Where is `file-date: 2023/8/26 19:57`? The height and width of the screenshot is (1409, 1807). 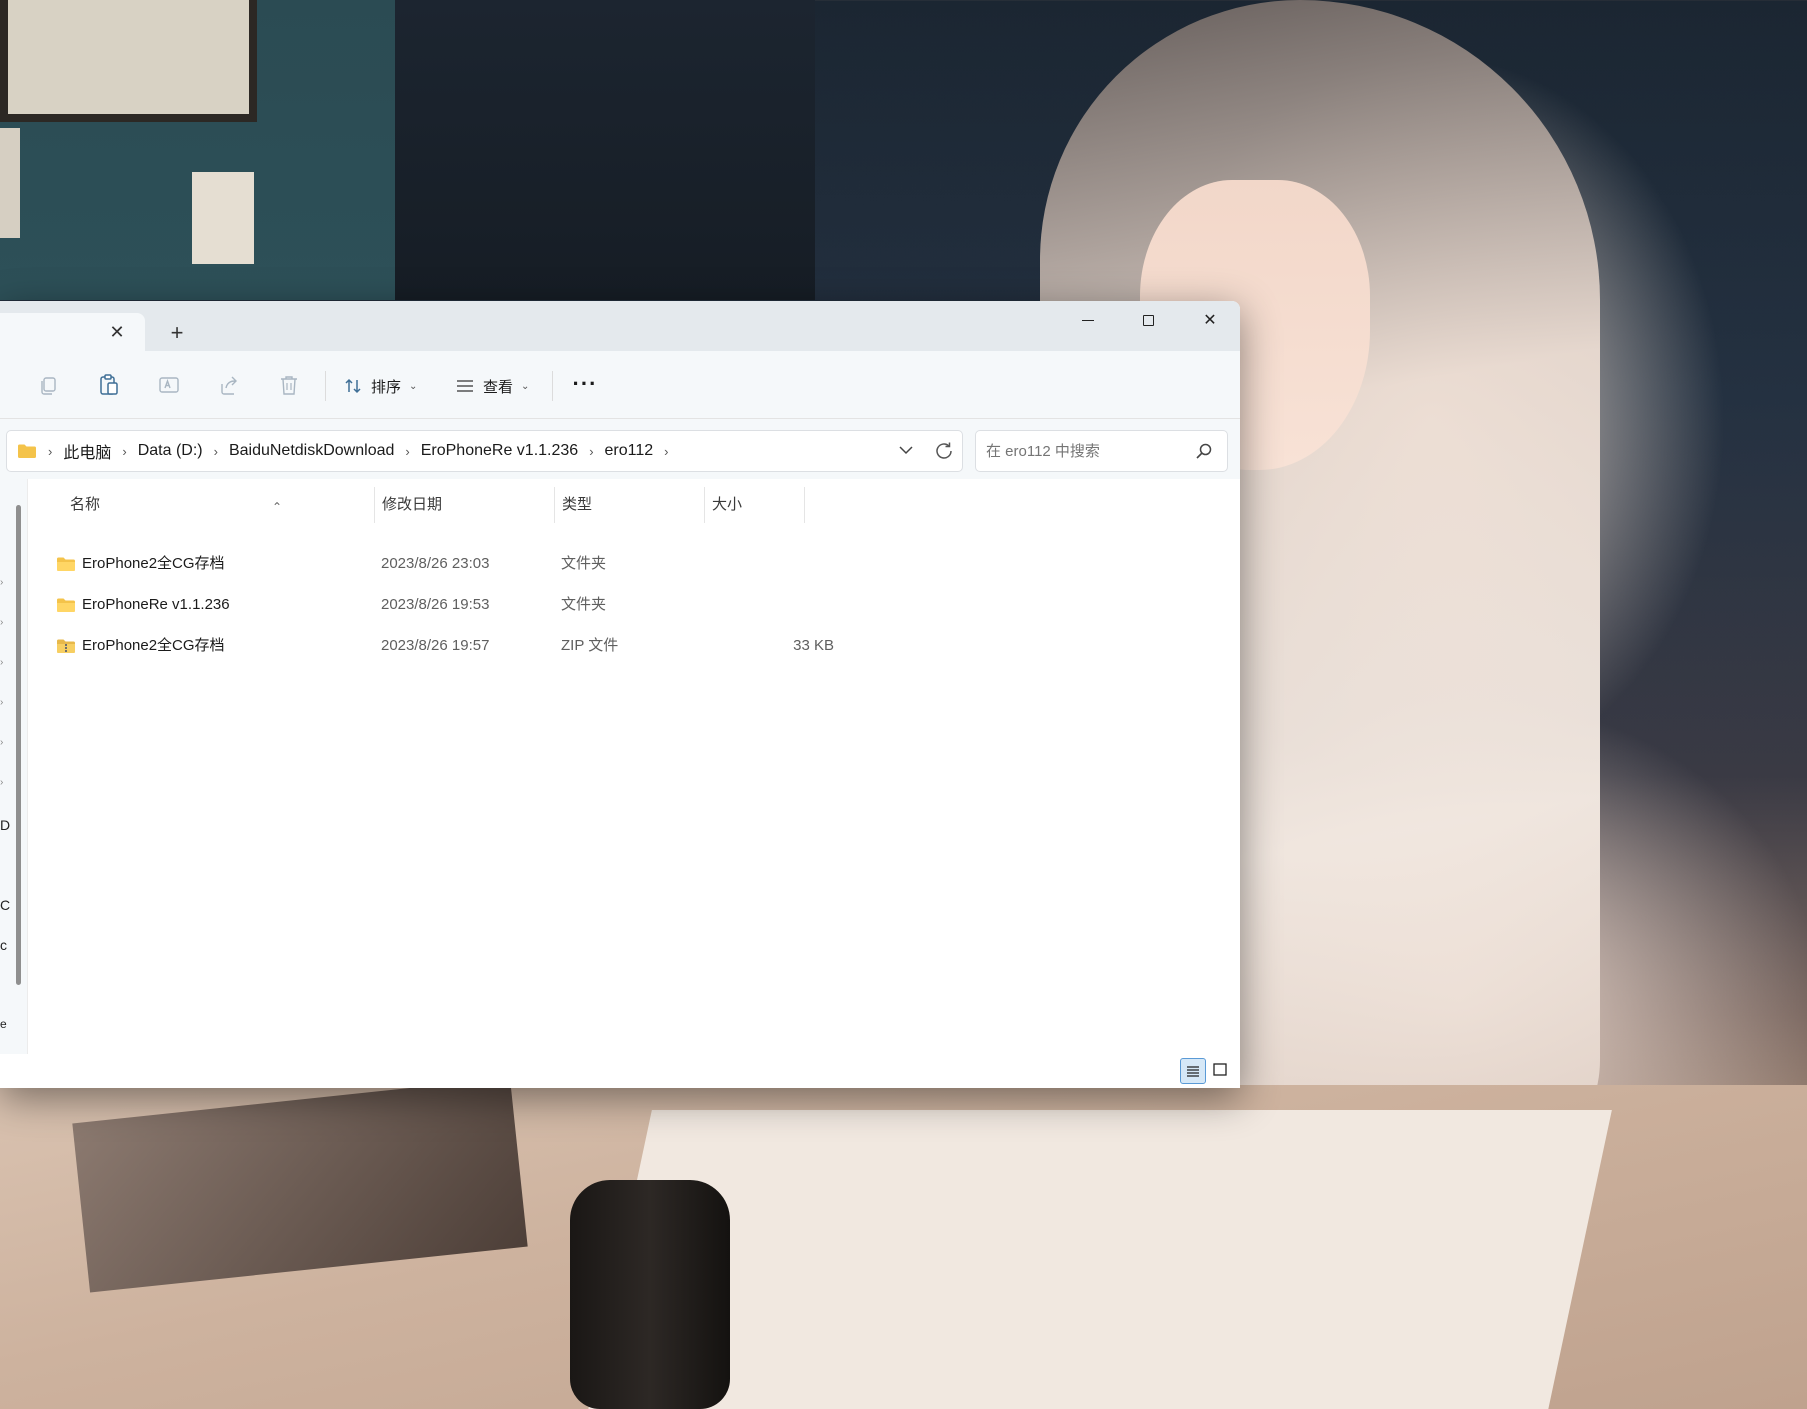 file-date: 2023/8/26 19:57 is located at coordinates (435, 645).